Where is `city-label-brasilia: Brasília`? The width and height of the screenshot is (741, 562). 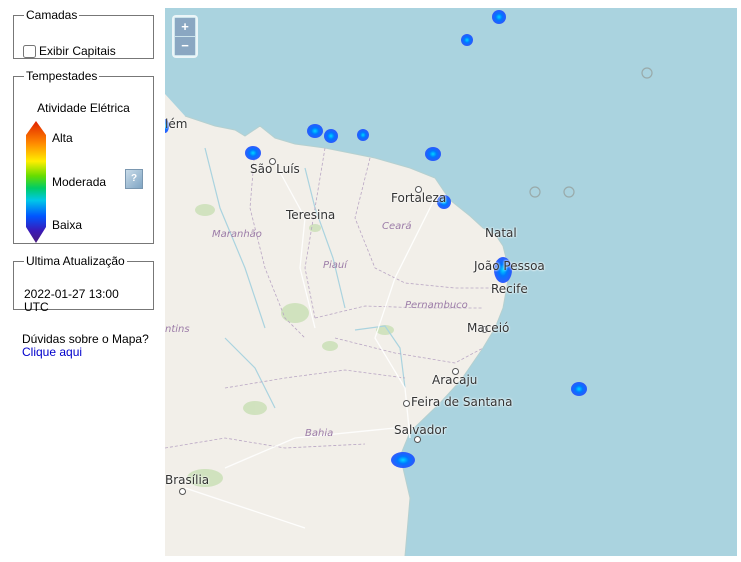
city-label-brasilia: Brasília is located at coordinates (187, 480).